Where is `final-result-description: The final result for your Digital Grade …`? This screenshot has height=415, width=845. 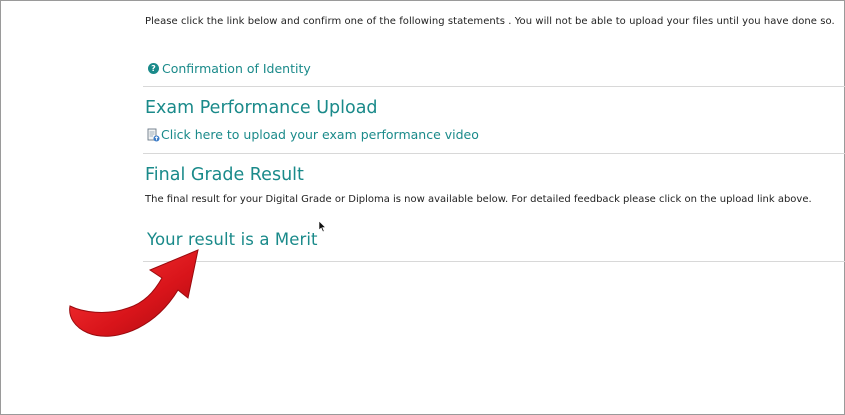 final-result-description: The final result for your Digital Grade … is located at coordinates (478, 199).